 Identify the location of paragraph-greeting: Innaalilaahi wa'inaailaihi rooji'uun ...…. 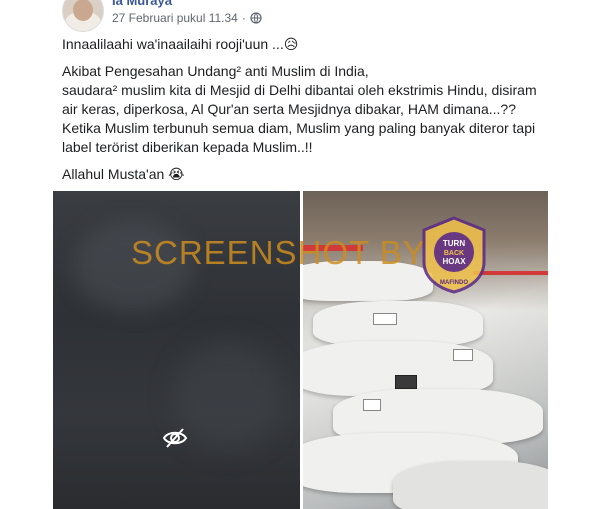
(312, 44).